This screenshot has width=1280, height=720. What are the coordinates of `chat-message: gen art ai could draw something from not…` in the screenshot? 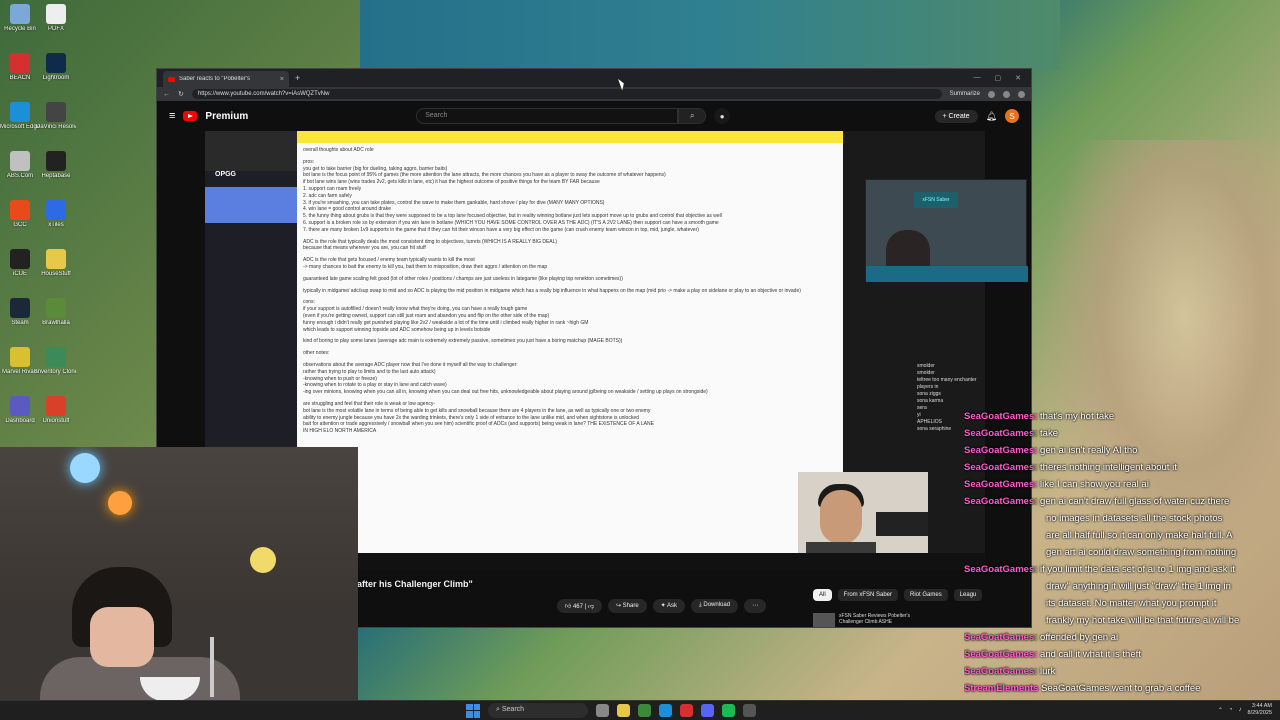 It's located at (1122, 552).